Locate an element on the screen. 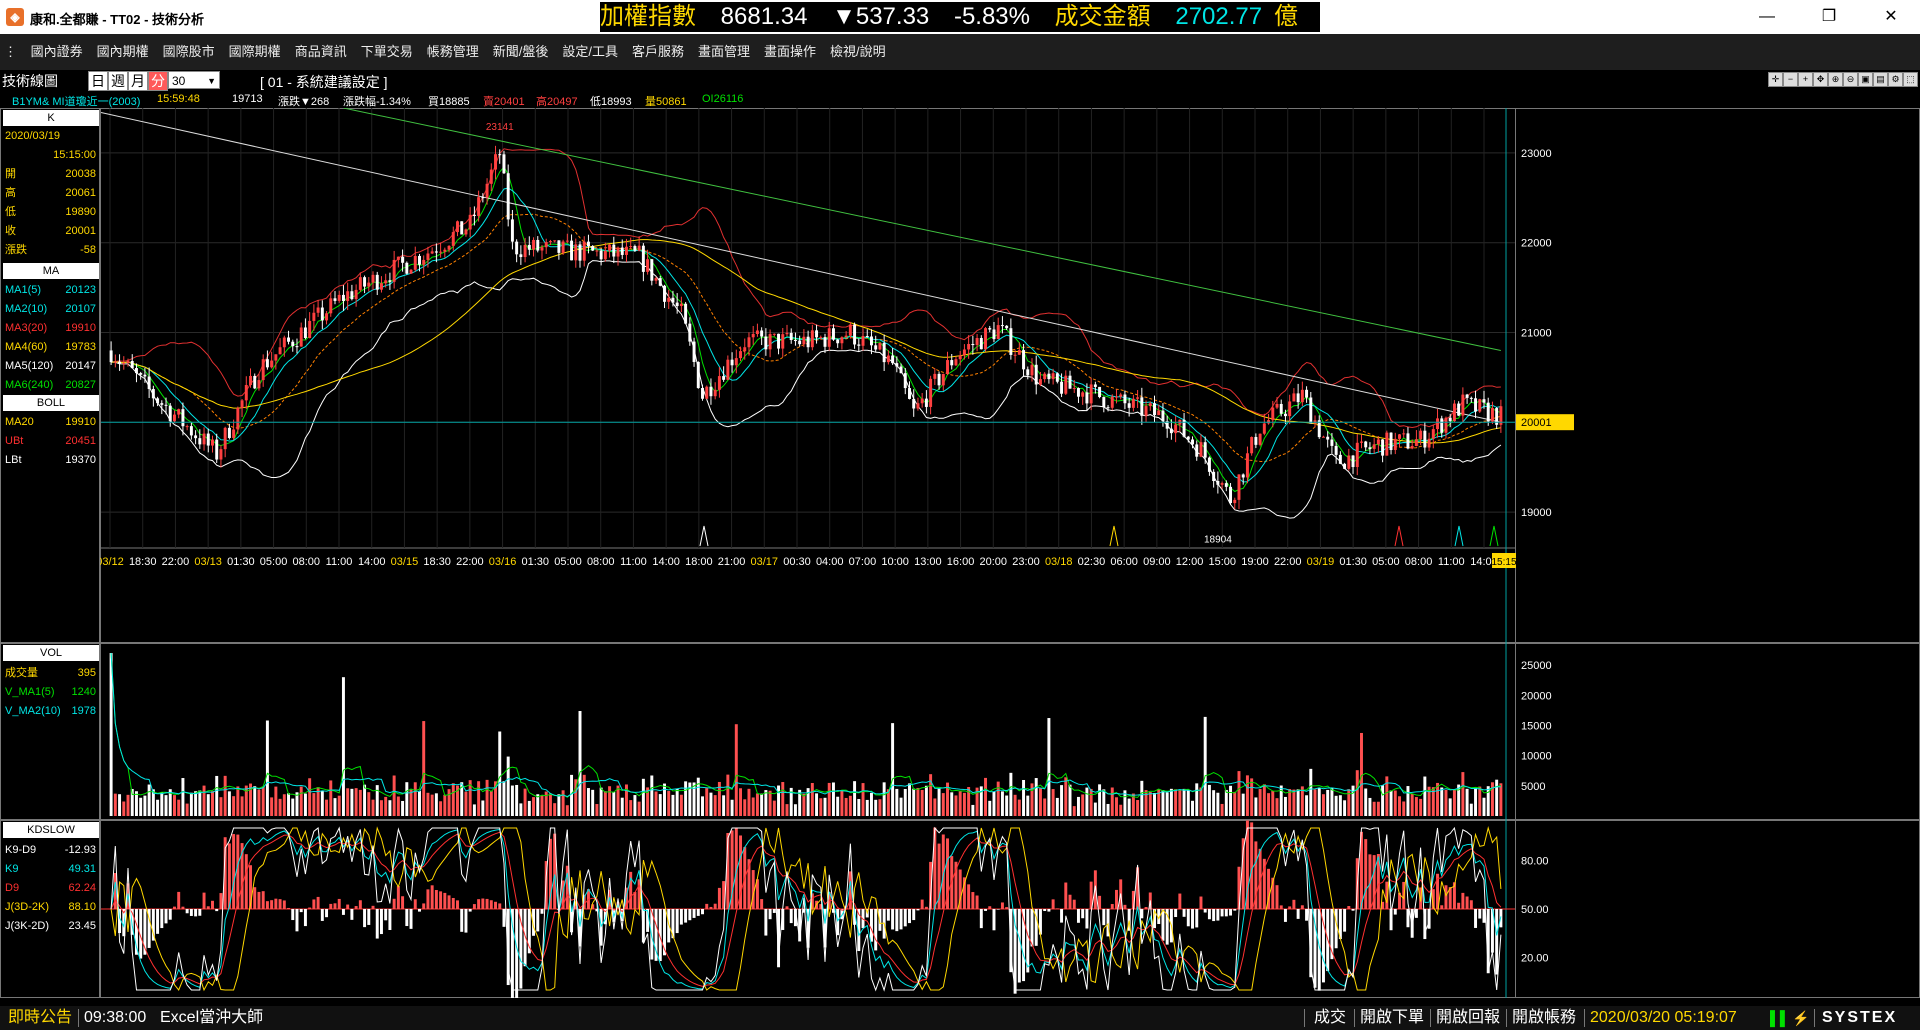 Image resolution: width=1920 pixels, height=1030 pixels. menu-item: 客戶服務 is located at coordinates (658, 52).